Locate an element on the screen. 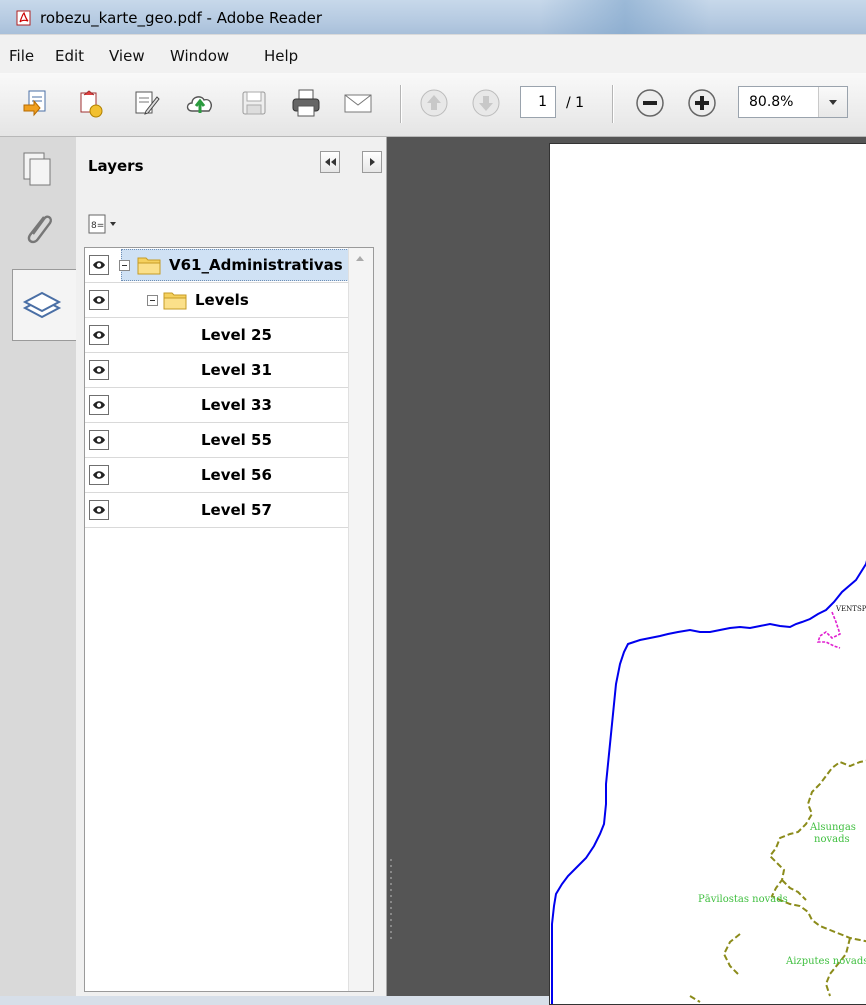 Image resolution: width=866 pixels, height=1005 pixels. toolbar: 1 / 1 80.8% is located at coordinates (433, 105).